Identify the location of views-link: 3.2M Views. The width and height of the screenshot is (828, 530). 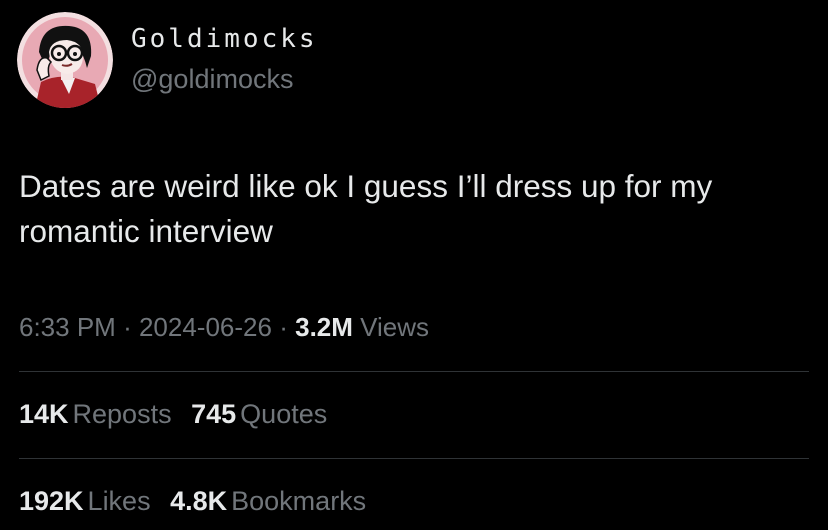
(362, 327).